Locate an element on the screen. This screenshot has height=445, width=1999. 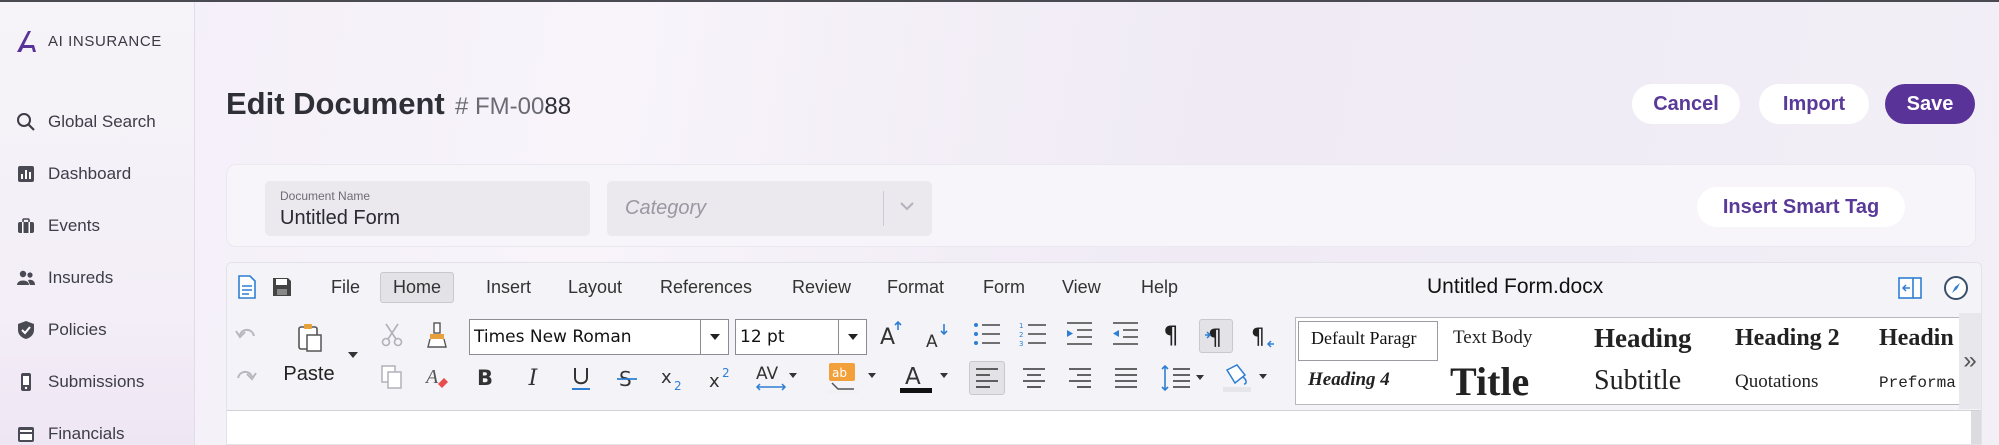
paste-icon is located at coordinates (310, 338).